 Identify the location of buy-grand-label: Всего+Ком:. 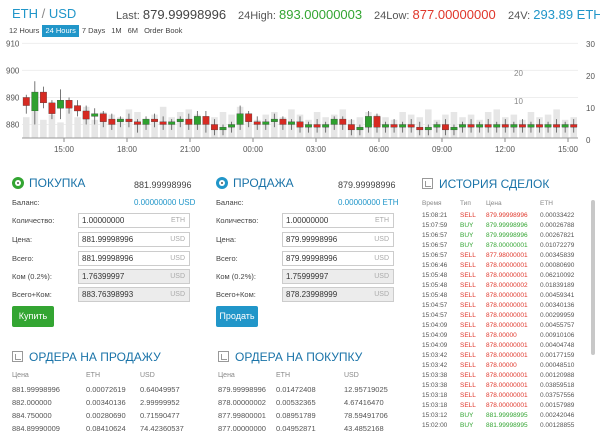
(32, 294).